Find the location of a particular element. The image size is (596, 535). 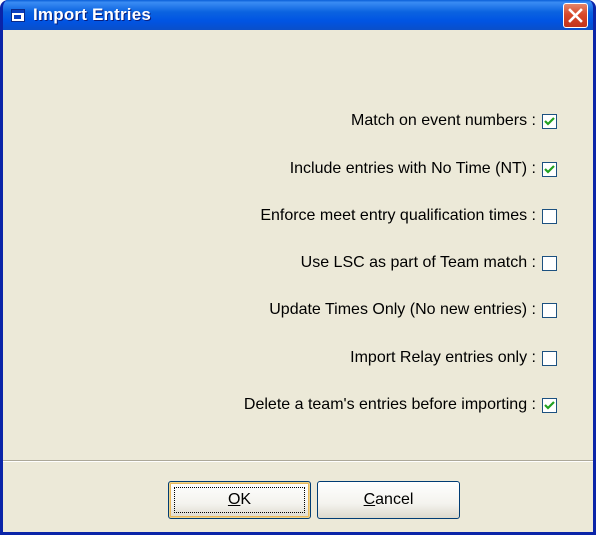

include-no-time-checkbox is located at coordinates (549, 169).